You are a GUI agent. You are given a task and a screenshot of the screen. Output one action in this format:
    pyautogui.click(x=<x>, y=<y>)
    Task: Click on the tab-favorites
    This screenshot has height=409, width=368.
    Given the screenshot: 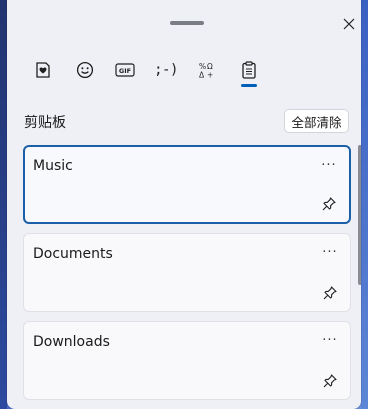 What is the action you would take?
    pyautogui.click(x=43, y=70)
    